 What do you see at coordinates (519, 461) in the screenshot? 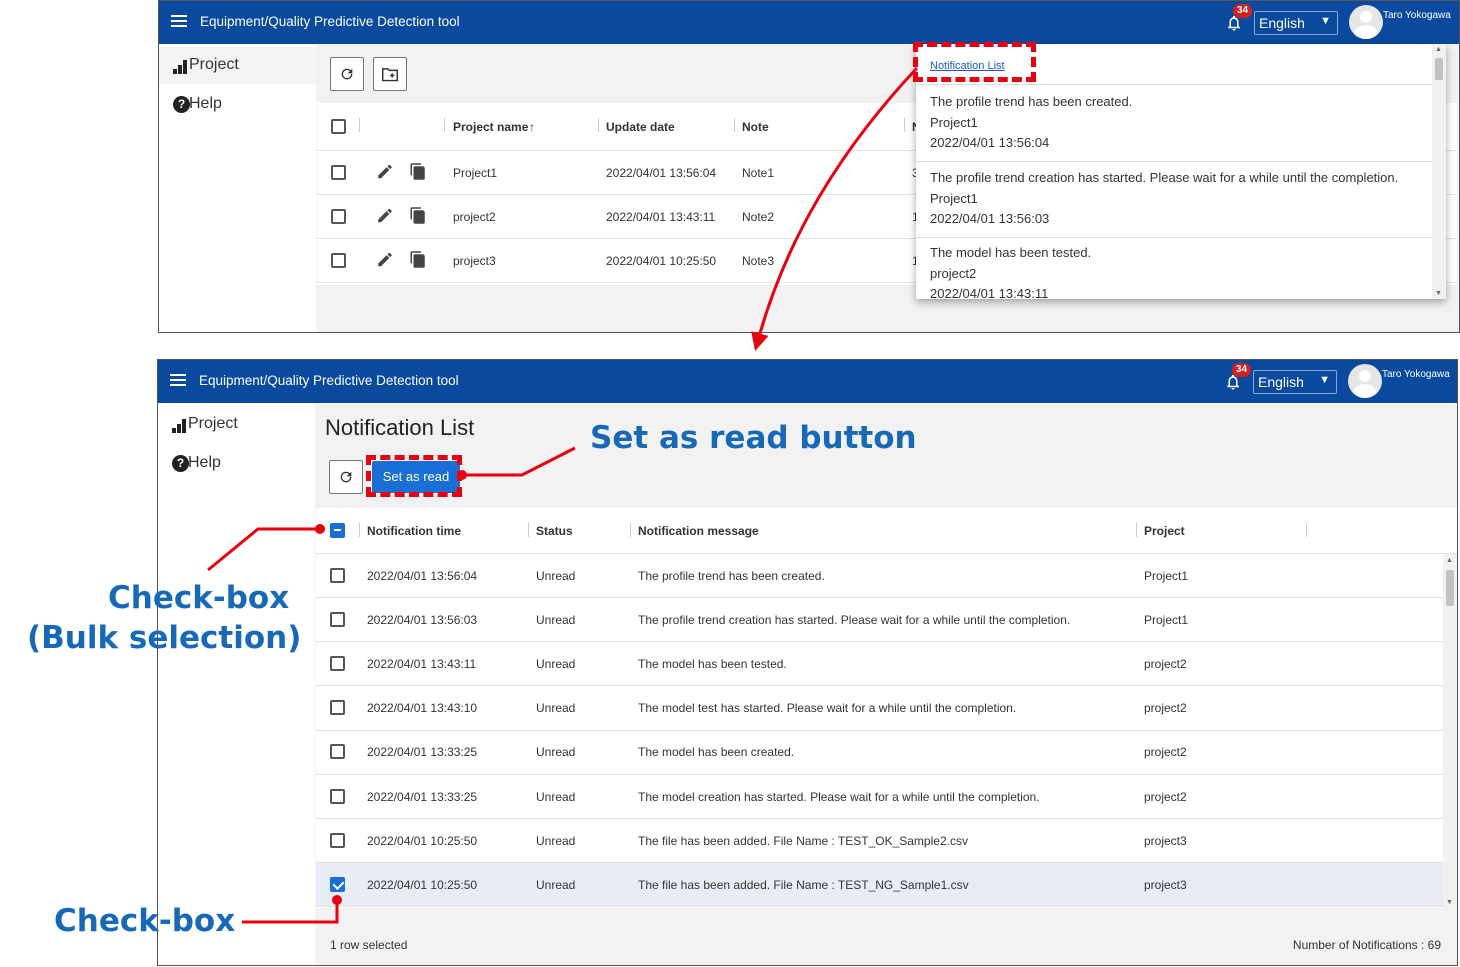
I see `callout-line-set-as-read` at bounding box center [519, 461].